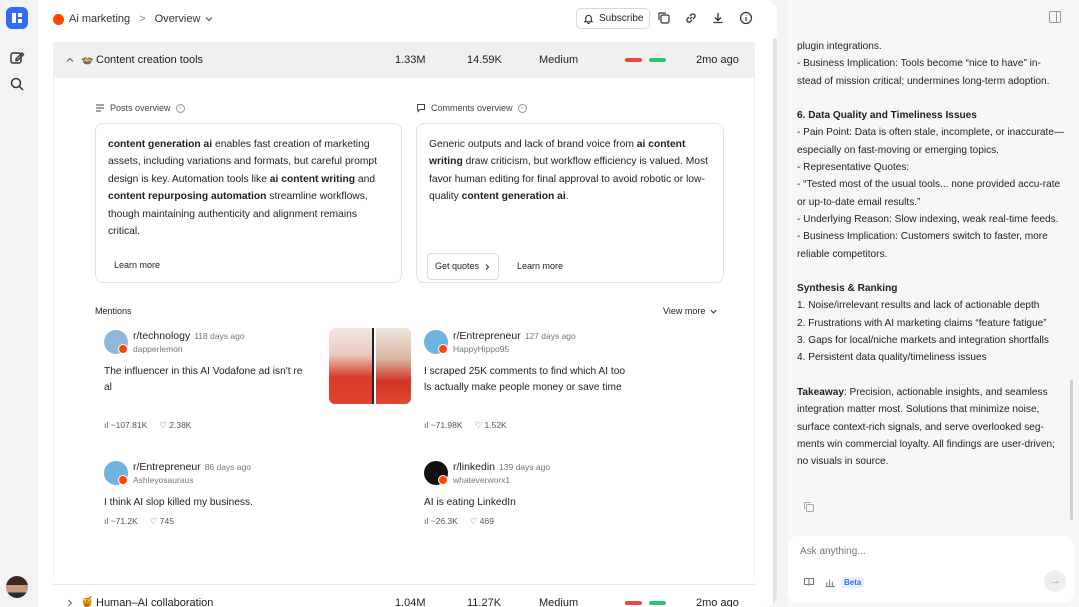  What do you see at coordinates (621, 18) in the screenshot?
I see `subscribe-label: Subscribe` at bounding box center [621, 18].